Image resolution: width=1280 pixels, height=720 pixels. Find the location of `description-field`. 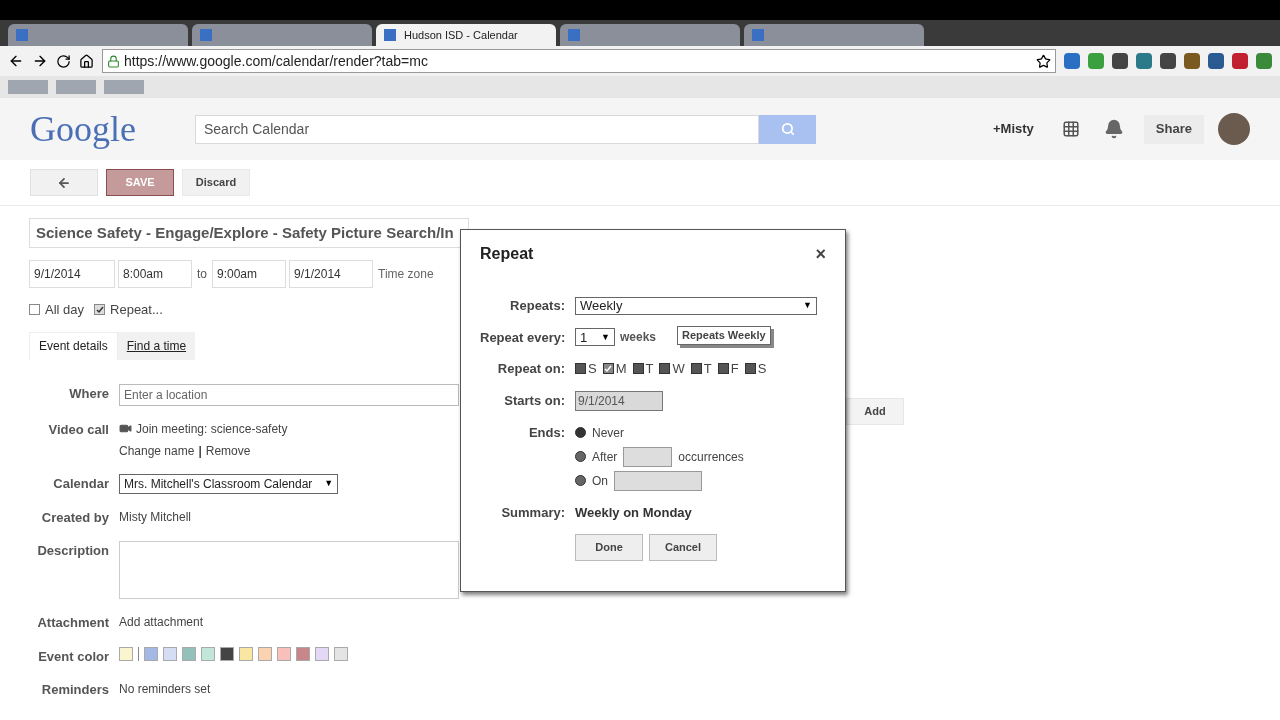

description-field is located at coordinates (289, 570).